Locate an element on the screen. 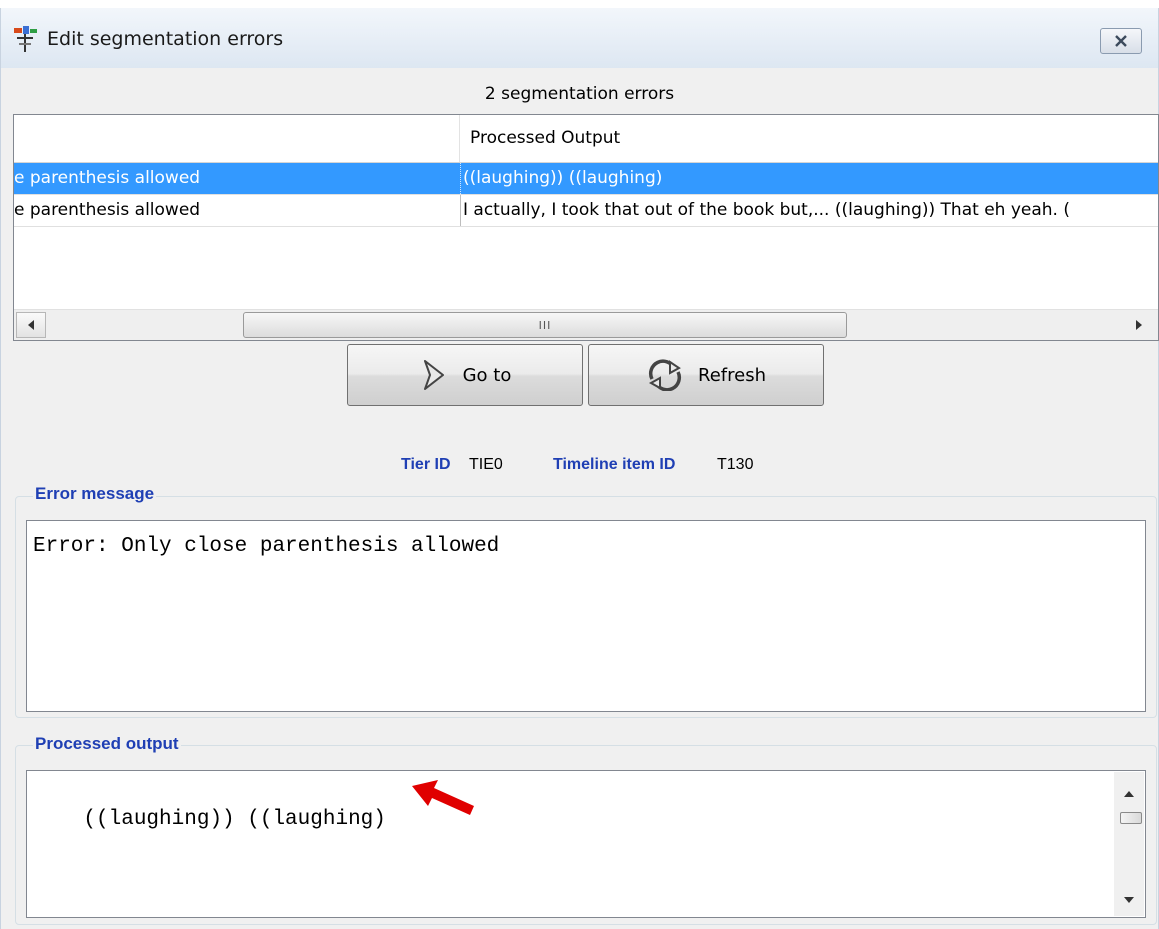 The image size is (1159, 929). timeline-item-id-label: Timeline item ID is located at coordinates (614, 464).